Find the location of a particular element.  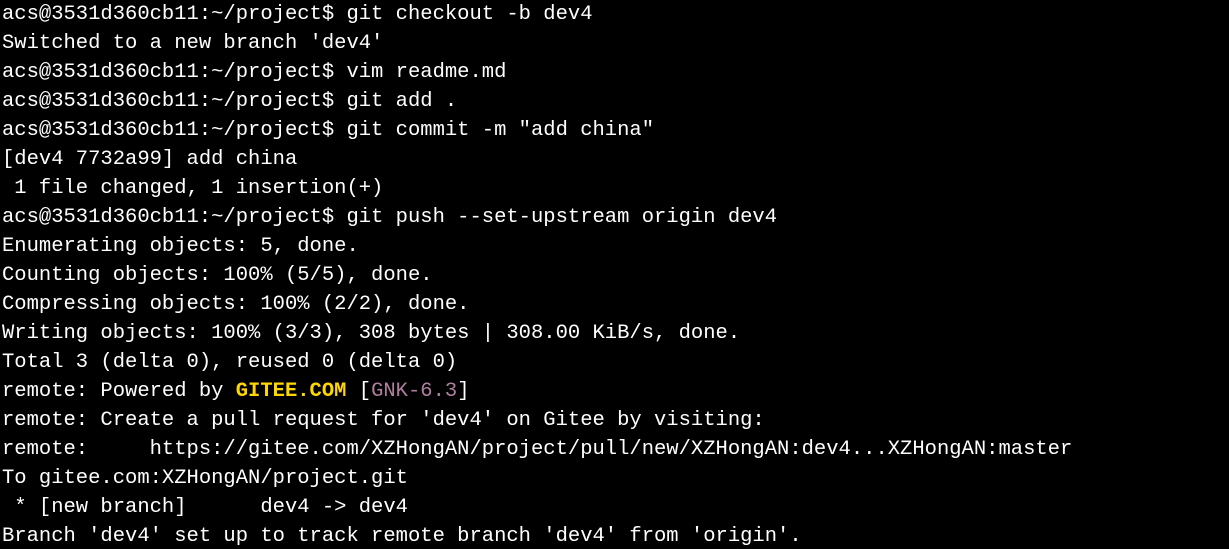

command-text: git checkout -b dev4 is located at coordinates (463, 14).